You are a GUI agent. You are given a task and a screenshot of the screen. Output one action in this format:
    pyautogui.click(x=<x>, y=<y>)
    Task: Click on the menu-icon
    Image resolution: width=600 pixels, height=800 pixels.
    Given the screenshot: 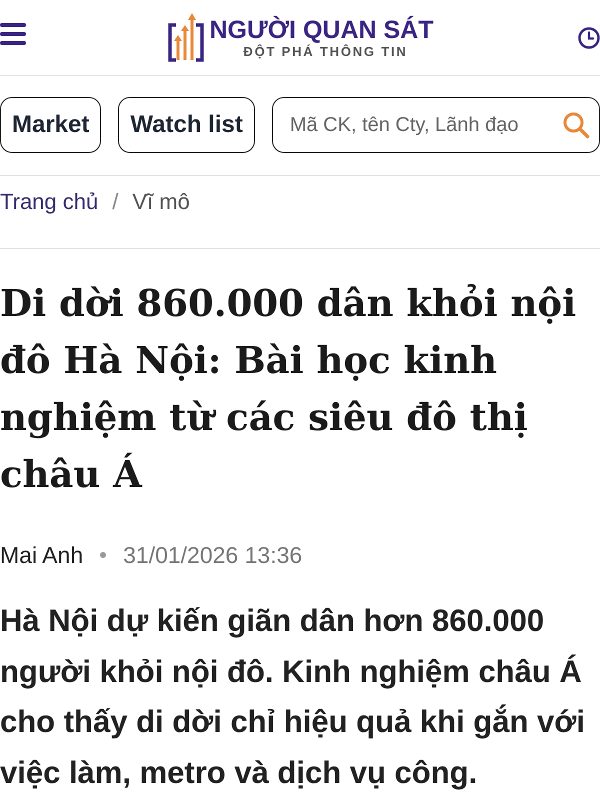 What is the action you would take?
    pyautogui.click(x=13, y=33)
    